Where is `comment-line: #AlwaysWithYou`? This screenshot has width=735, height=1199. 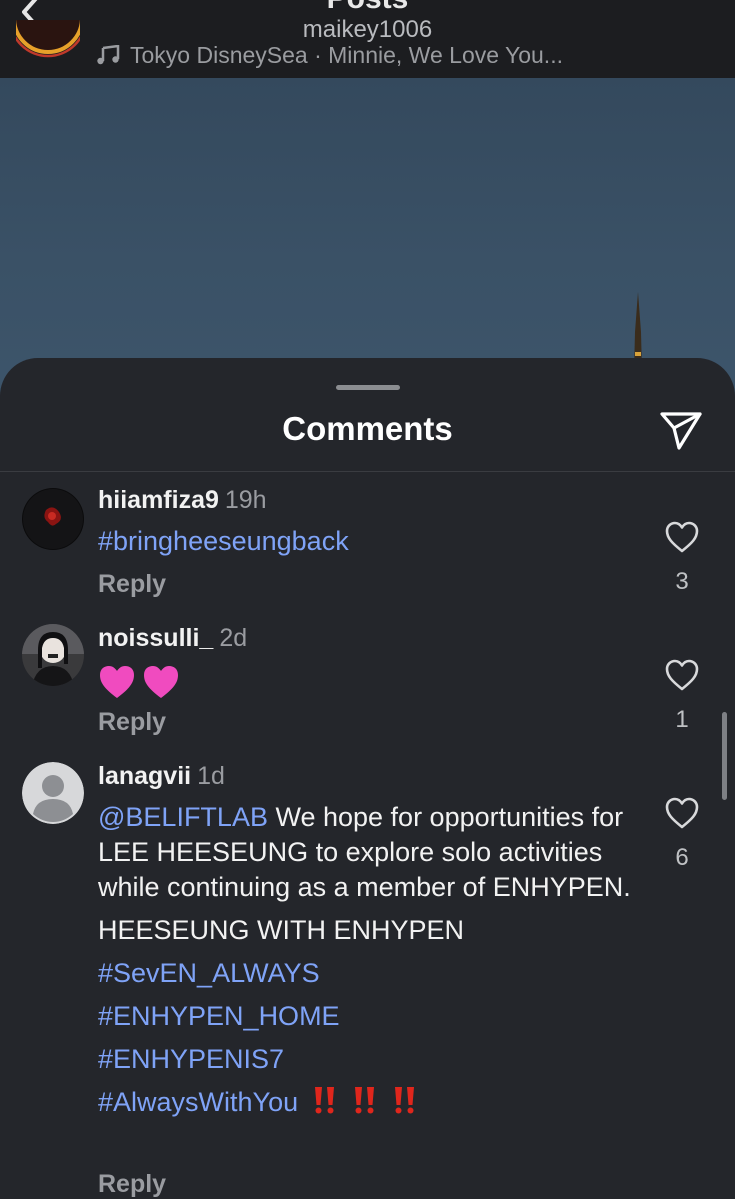
comment-line: #AlwaysWithYou is located at coordinates (368, 1102).